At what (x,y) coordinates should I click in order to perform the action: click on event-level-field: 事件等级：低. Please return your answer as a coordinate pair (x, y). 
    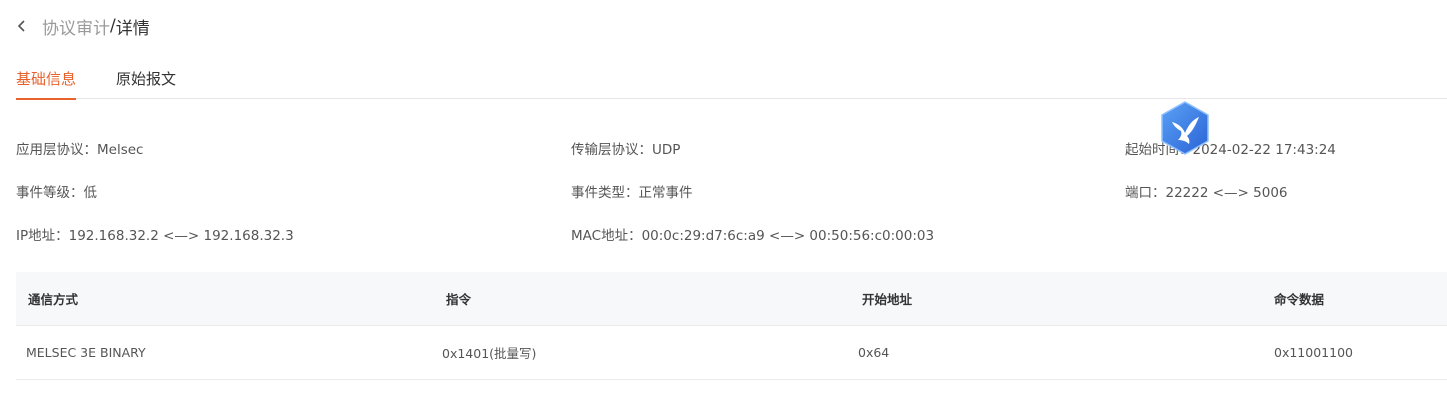
    Looking at the image, I should click on (56, 191).